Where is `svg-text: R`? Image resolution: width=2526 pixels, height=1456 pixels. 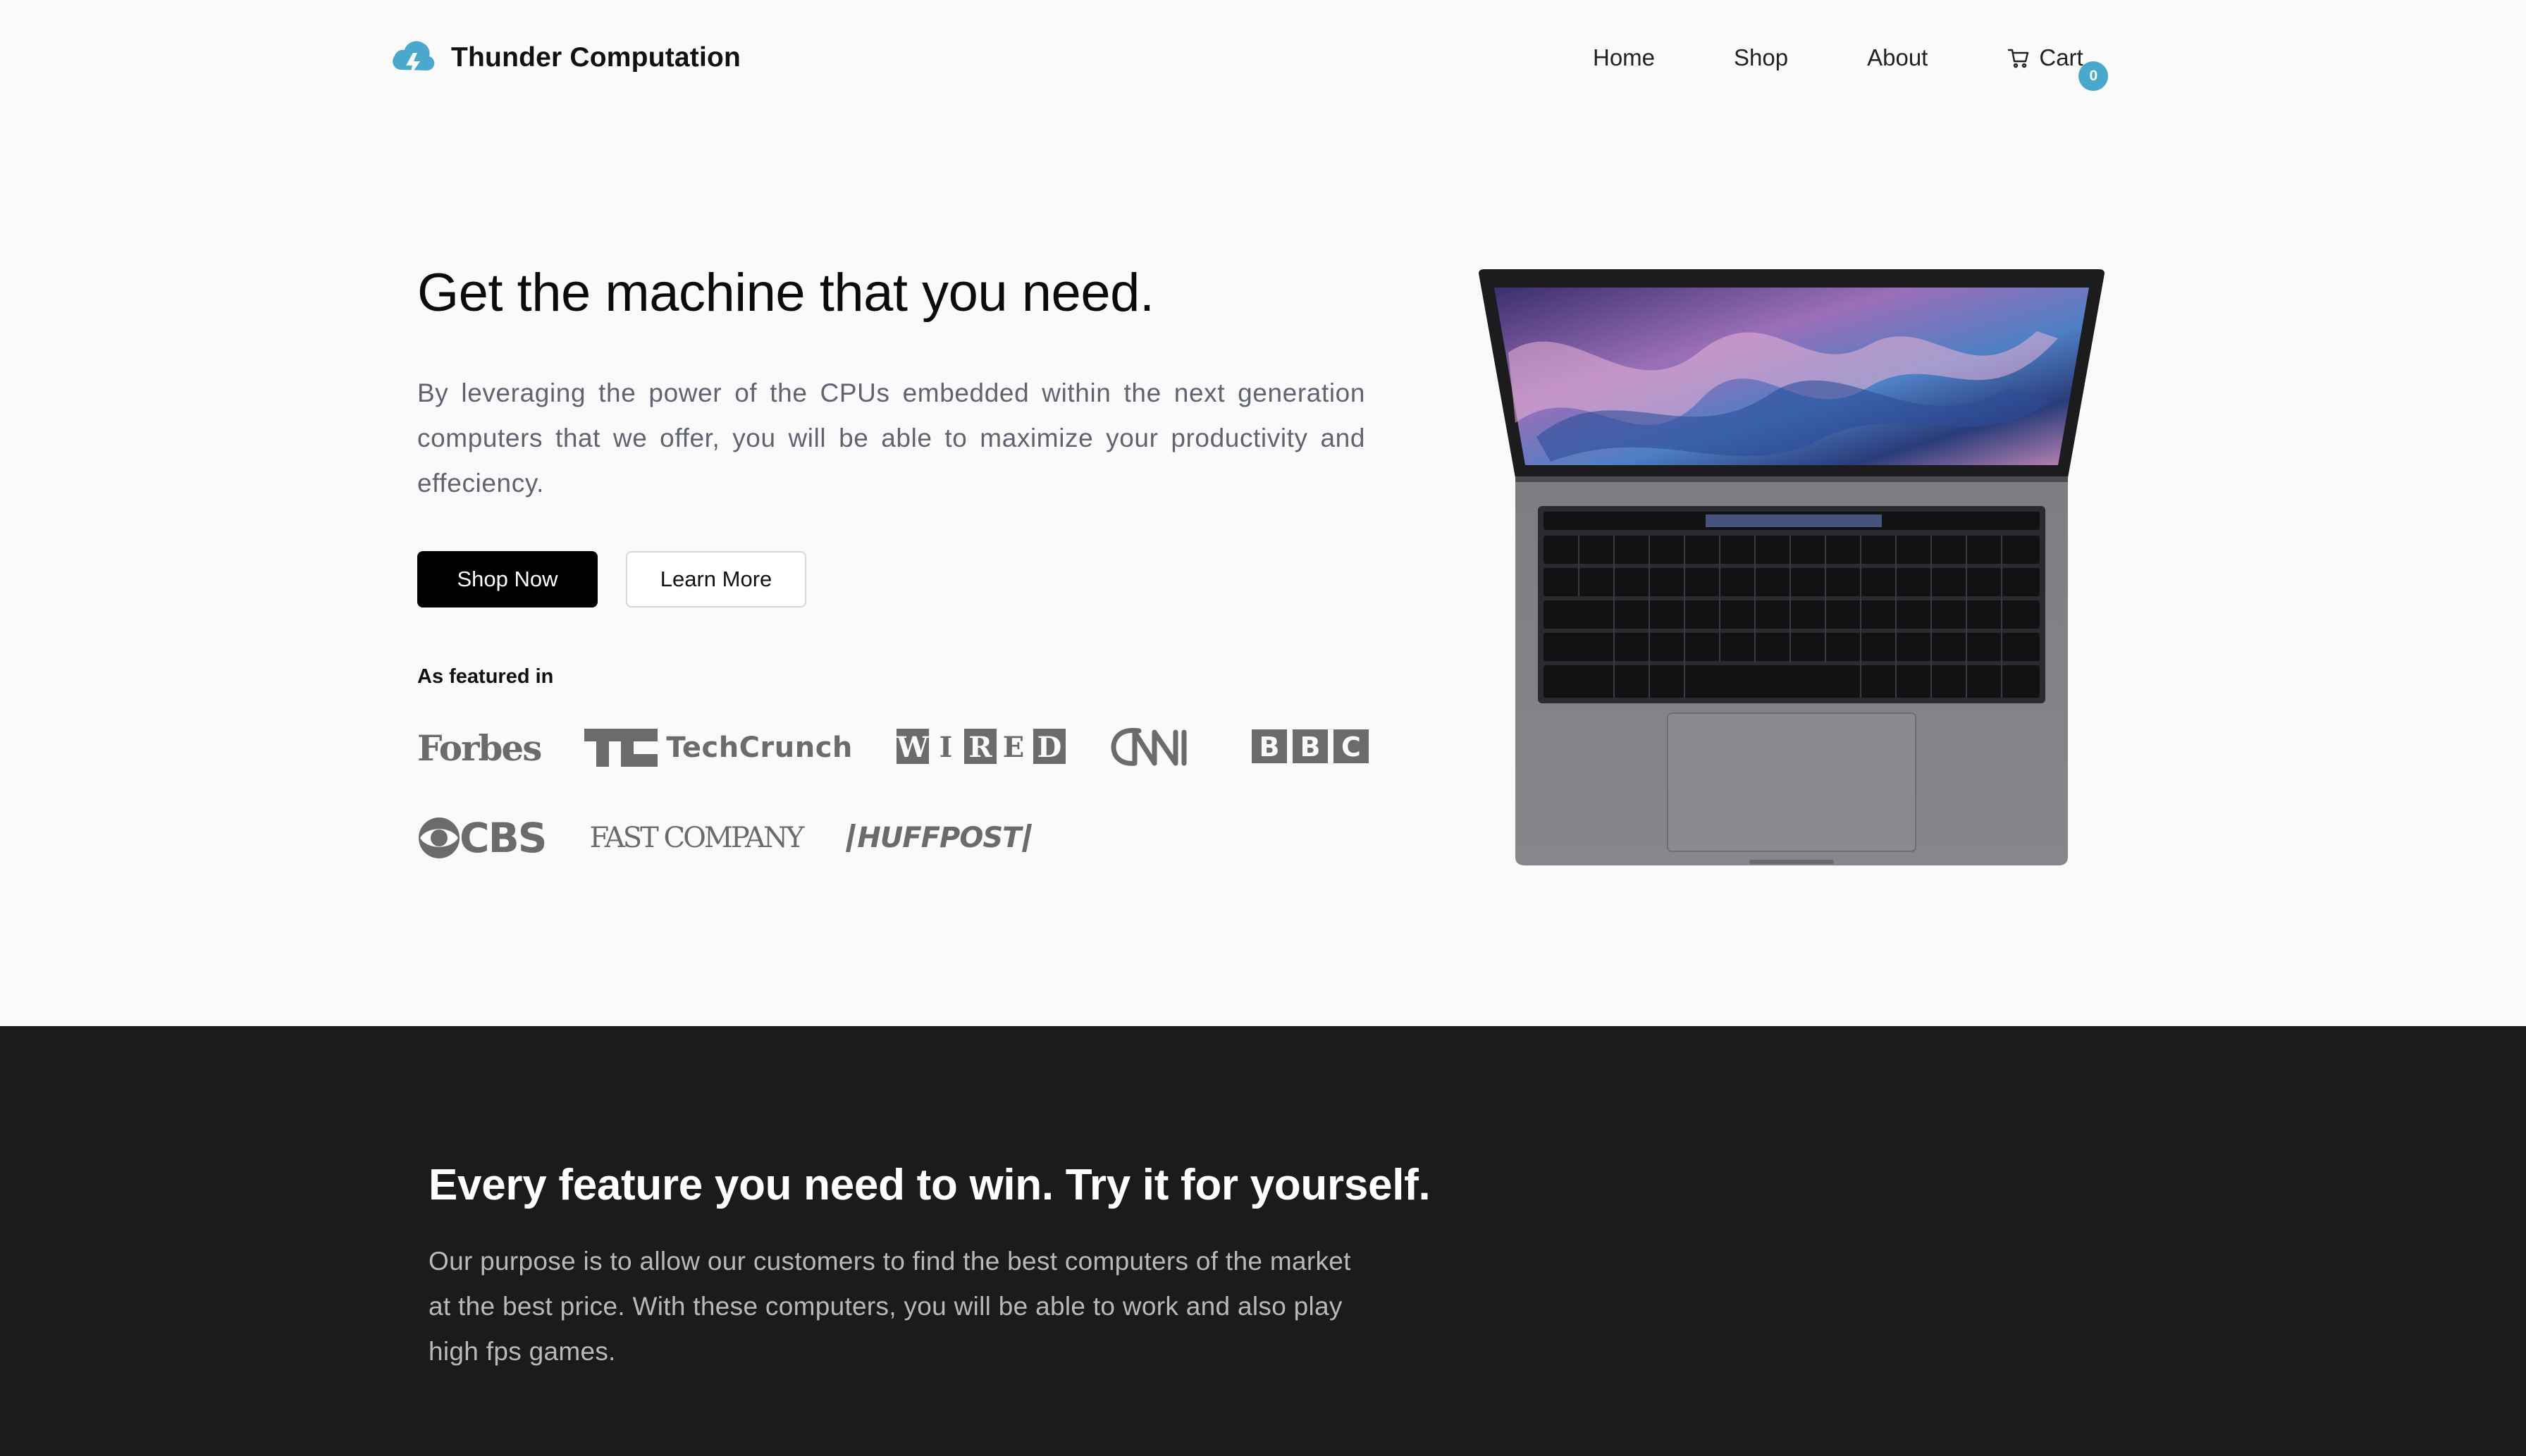 svg-text: R is located at coordinates (980, 747).